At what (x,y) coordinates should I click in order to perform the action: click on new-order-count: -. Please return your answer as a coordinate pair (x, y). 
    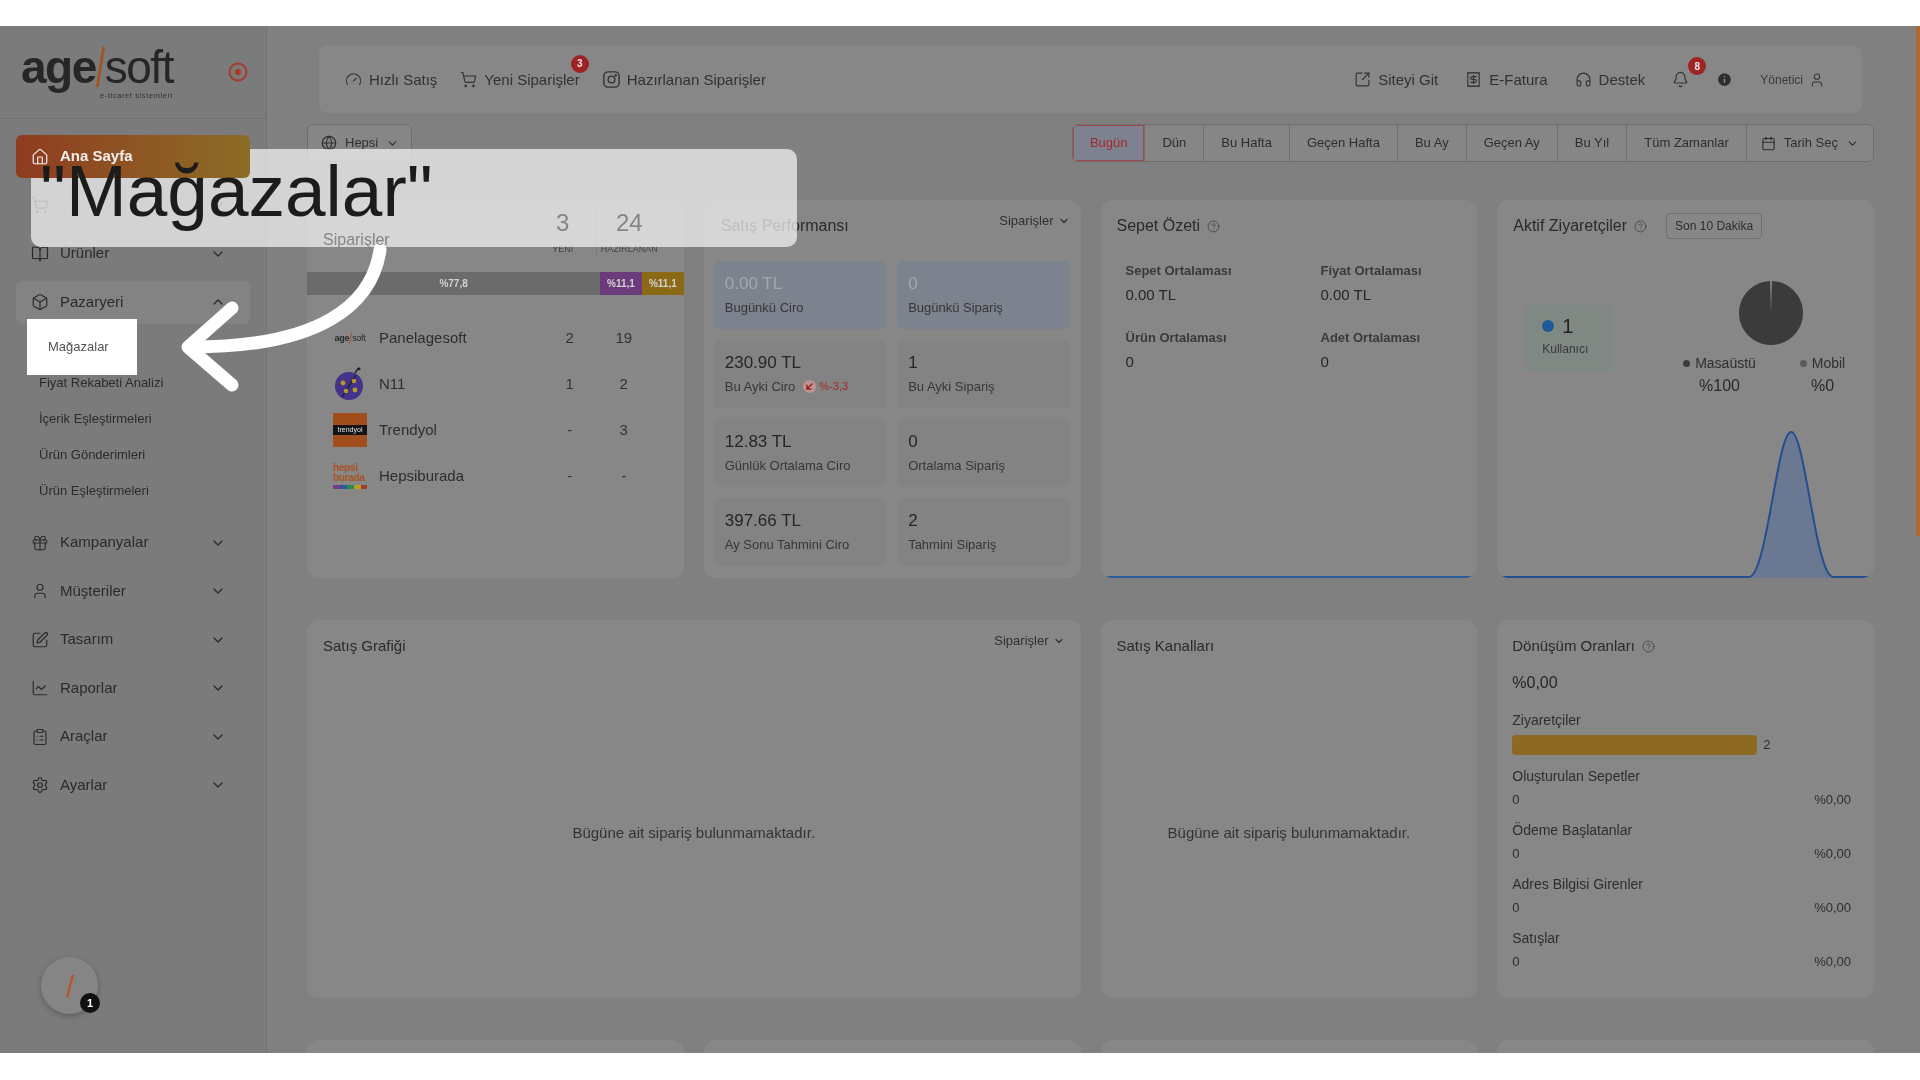
    Looking at the image, I should click on (570, 475).